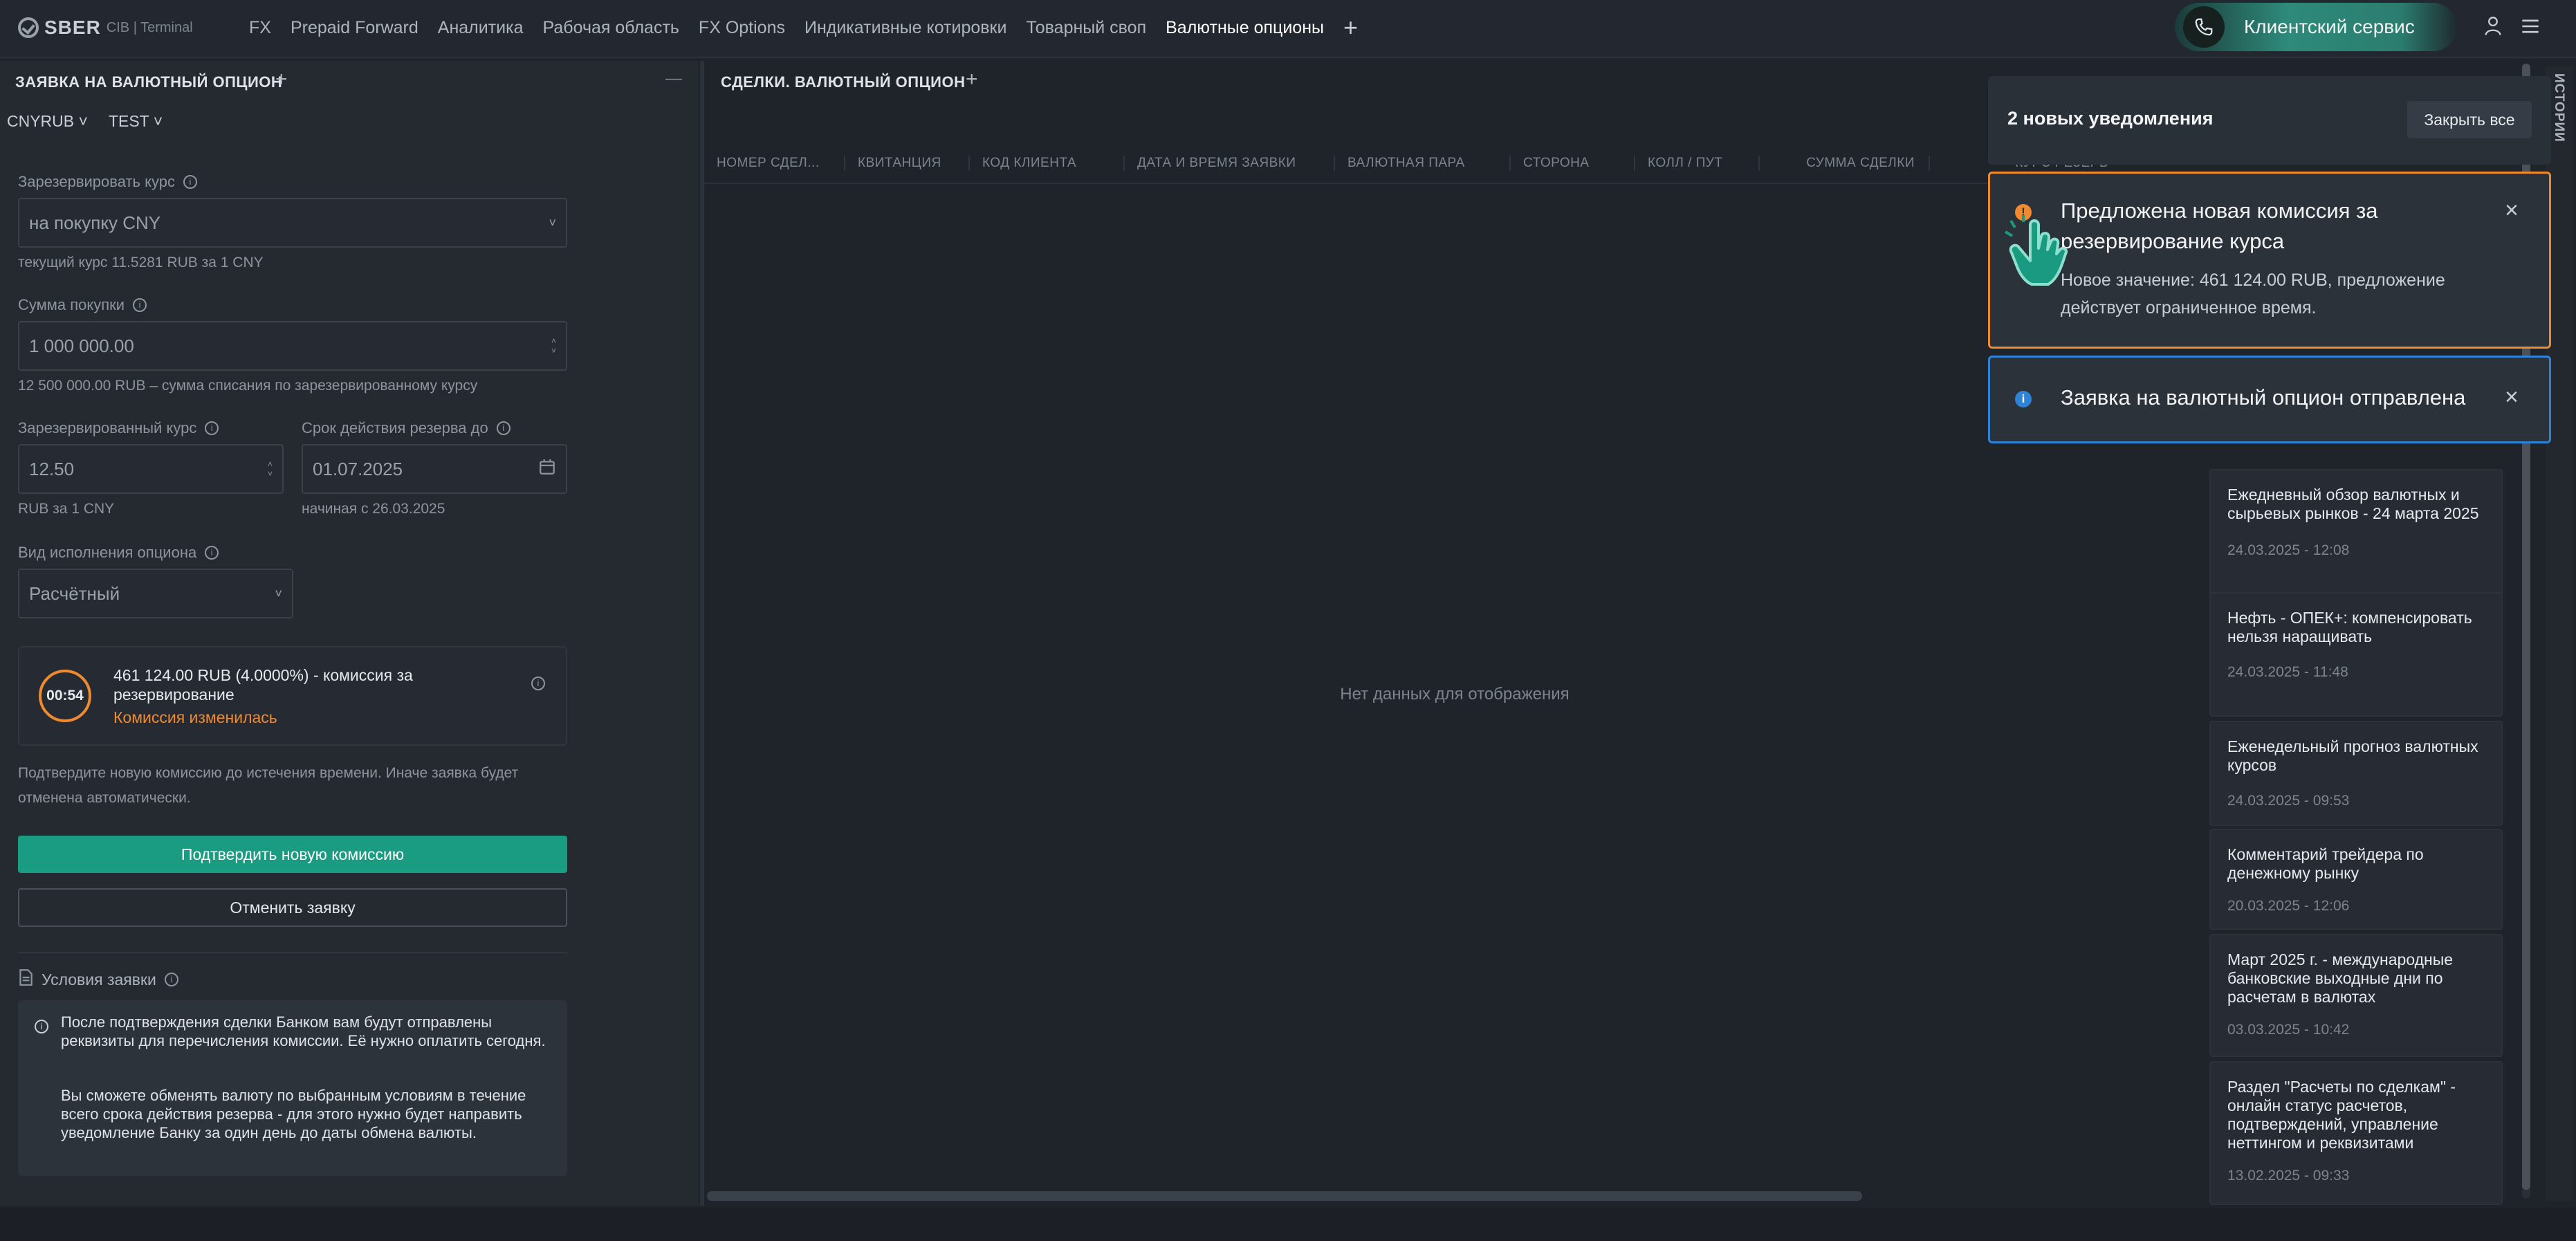 This screenshot has width=2576, height=1241. What do you see at coordinates (2269, 120) in the screenshot?
I see `notifications-header: 2 новых уведомления Закрыть все` at bounding box center [2269, 120].